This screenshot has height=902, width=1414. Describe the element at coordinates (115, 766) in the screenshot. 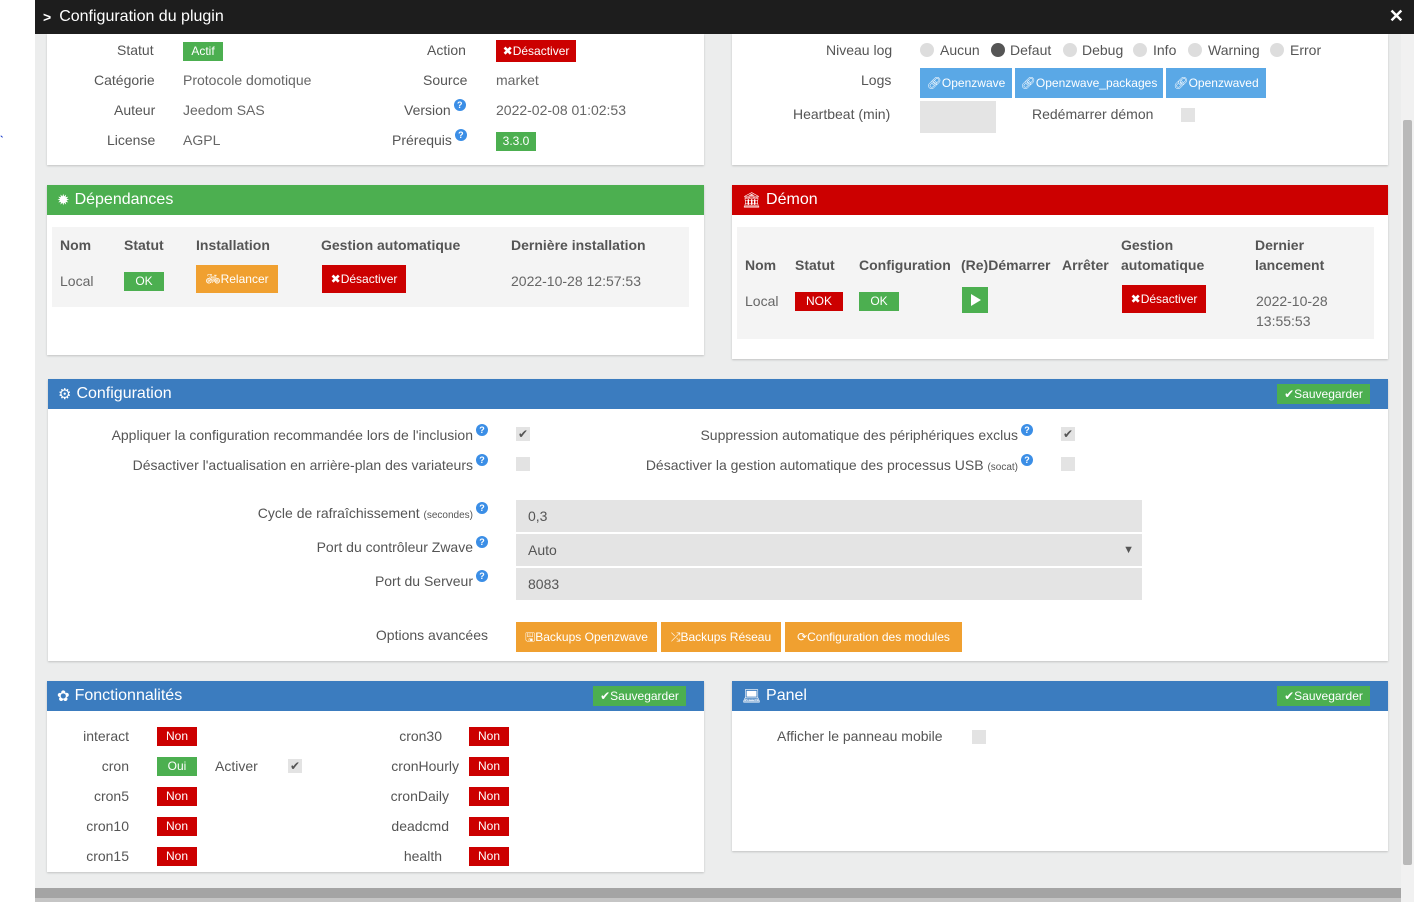

I see `feature-cron-label: cron` at that location.